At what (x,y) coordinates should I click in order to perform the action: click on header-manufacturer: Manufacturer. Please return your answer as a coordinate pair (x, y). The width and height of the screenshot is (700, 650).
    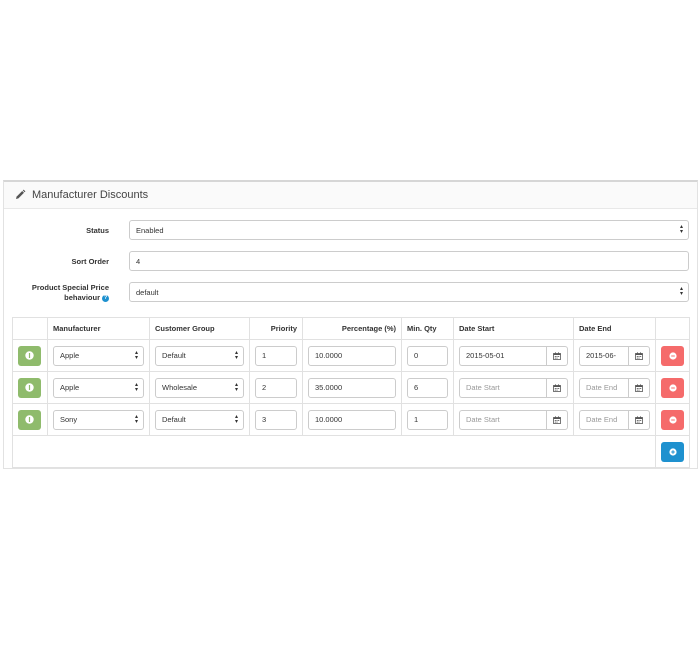
    Looking at the image, I should click on (98, 328).